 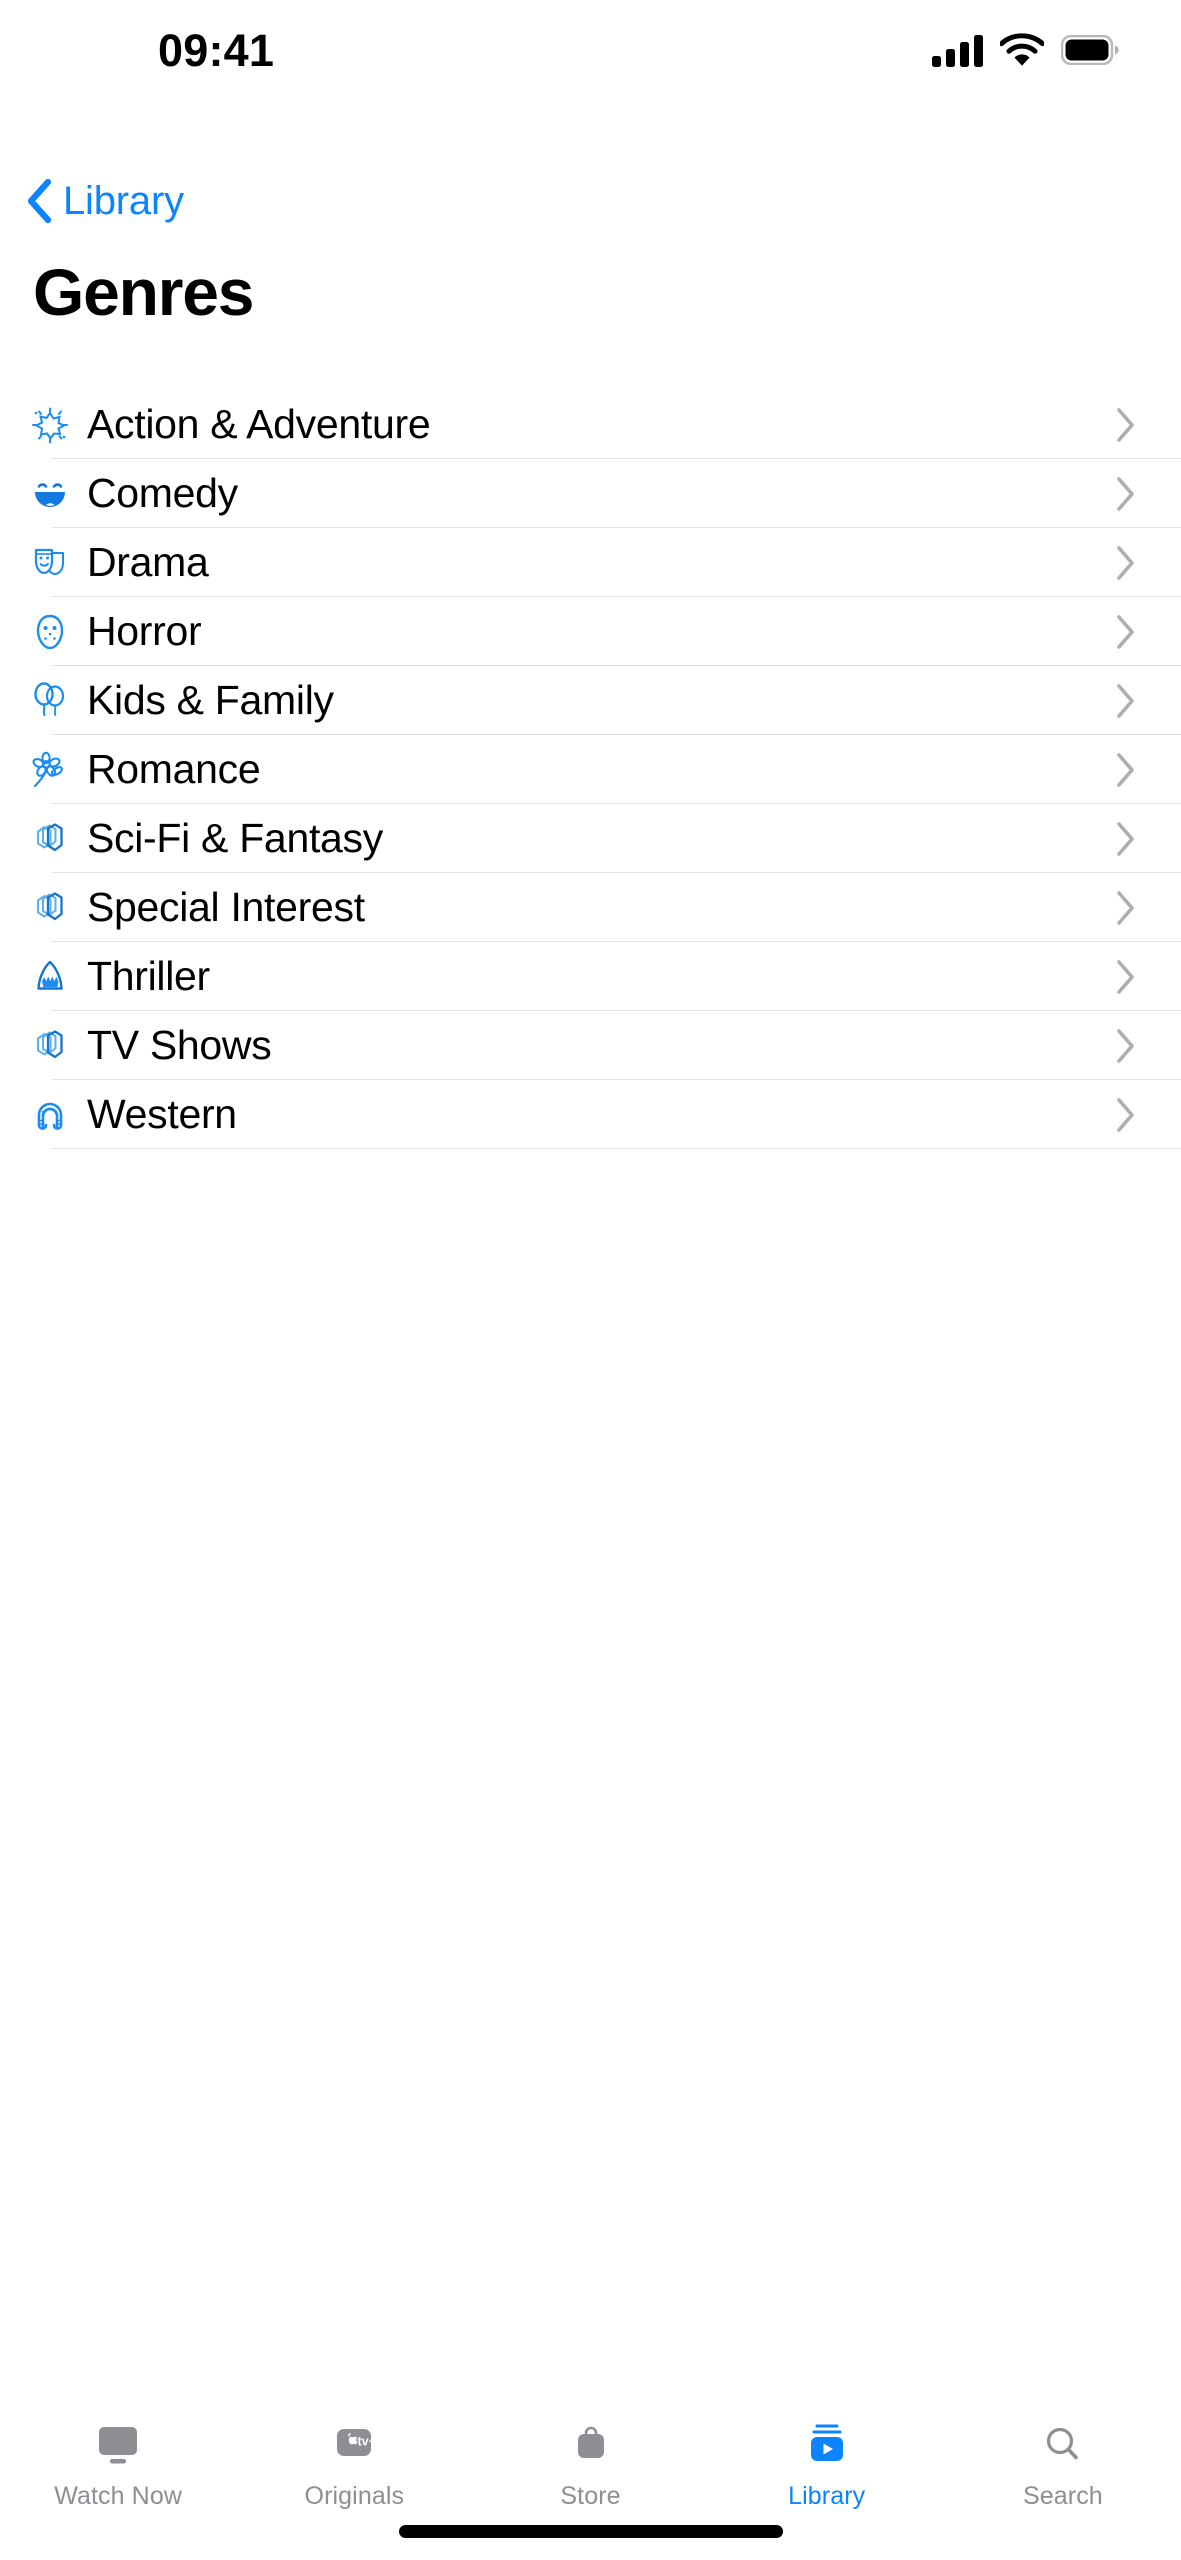 What do you see at coordinates (162, 1114) in the screenshot?
I see `list-item-label: Western` at bounding box center [162, 1114].